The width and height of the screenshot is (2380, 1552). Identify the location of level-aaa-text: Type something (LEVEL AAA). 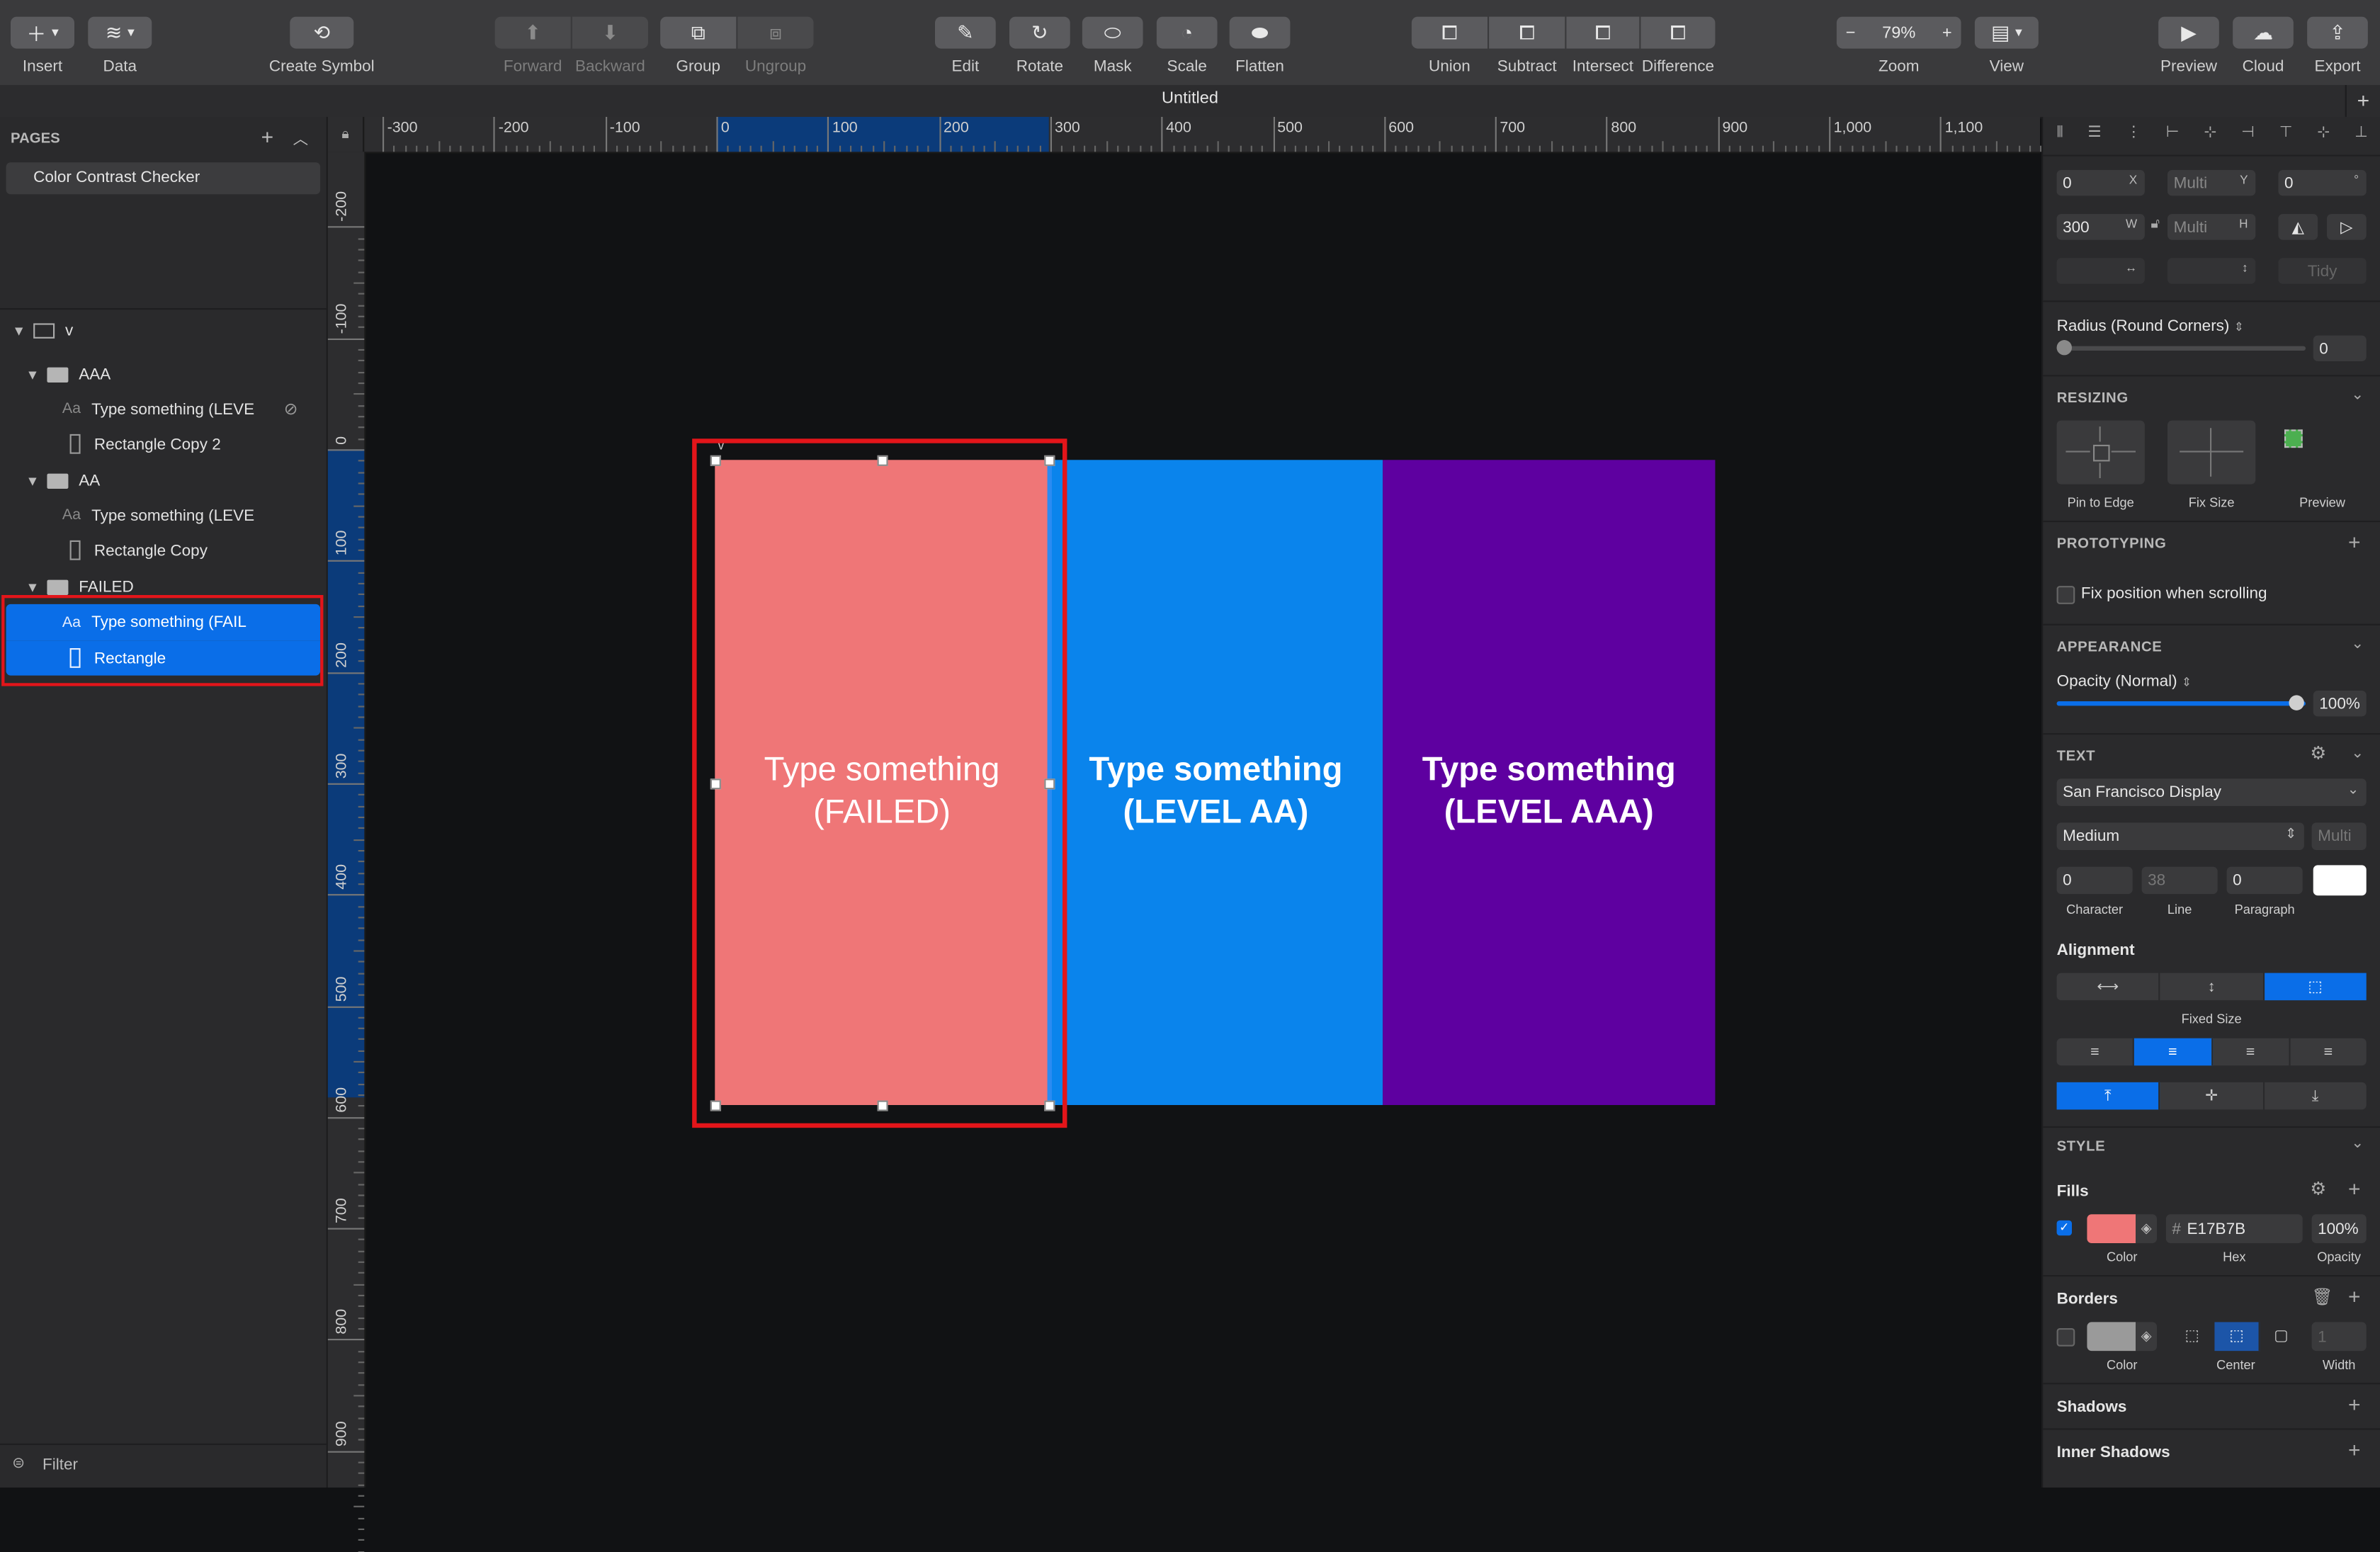
(1549, 791).